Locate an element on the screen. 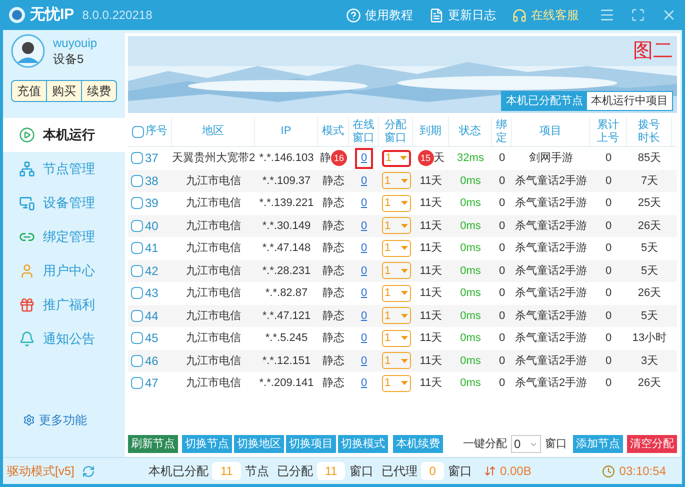 The height and width of the screenshot is (487, 685). stat-value: 11 is located at coordinates (331, 471).